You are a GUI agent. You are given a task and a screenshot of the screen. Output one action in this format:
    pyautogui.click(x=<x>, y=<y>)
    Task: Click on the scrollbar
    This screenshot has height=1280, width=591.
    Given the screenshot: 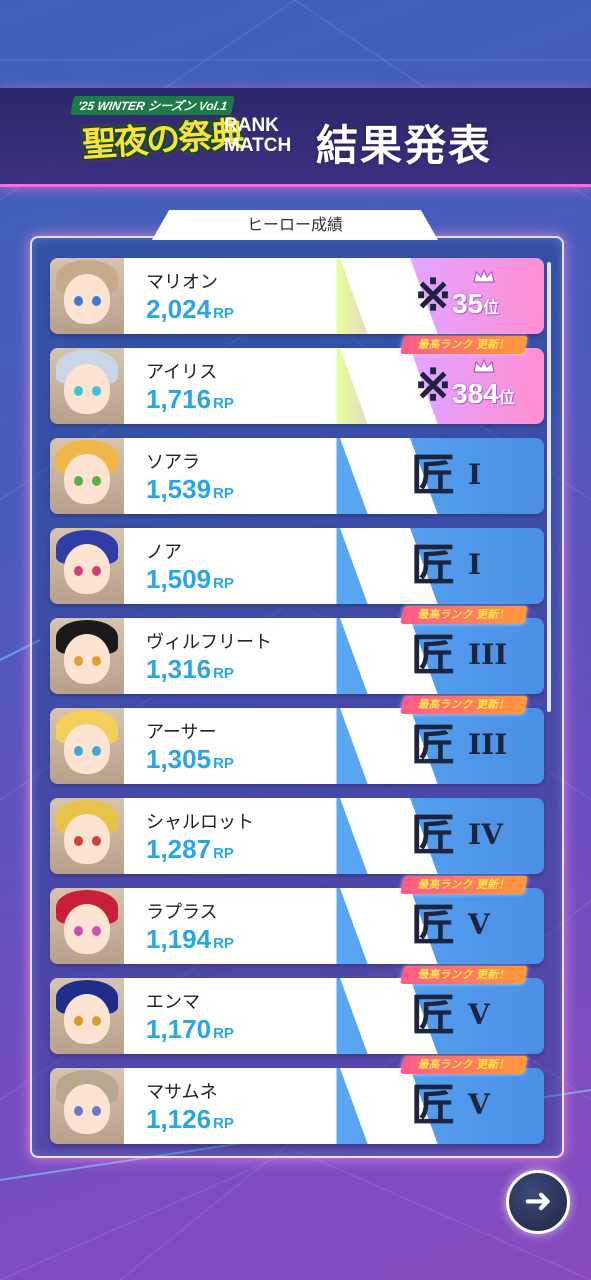 What is the action you would take?
    pyautogui.click(x=549, y=487)
    